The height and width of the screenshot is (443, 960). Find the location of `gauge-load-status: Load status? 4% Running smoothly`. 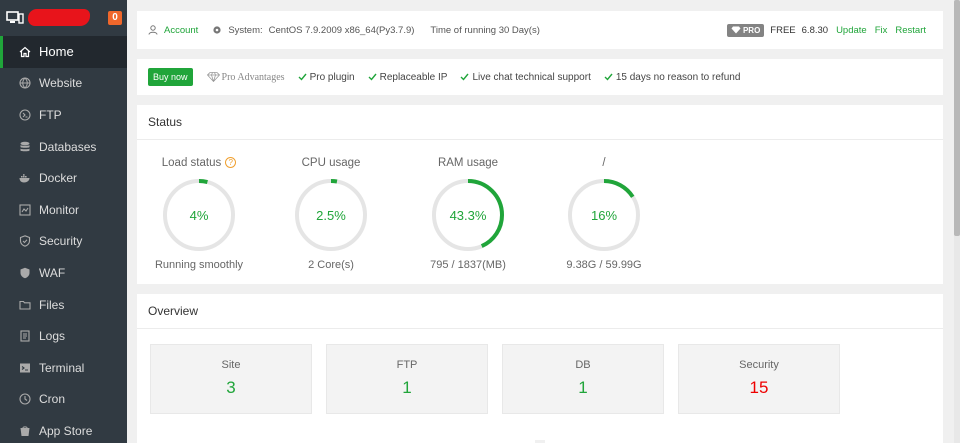

gauge-load-status: Load status? 4% Running smoothly is located at coordinates (199, 214).